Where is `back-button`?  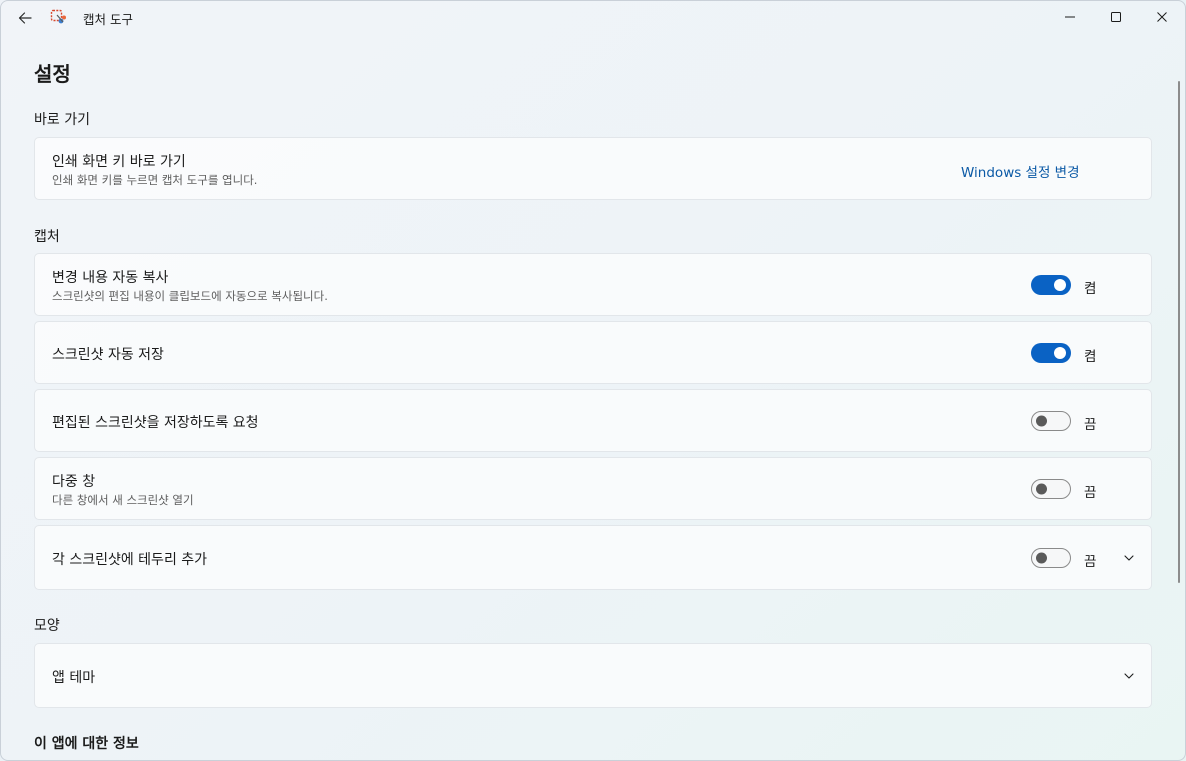
back-button is located at coordinates (25, 18).